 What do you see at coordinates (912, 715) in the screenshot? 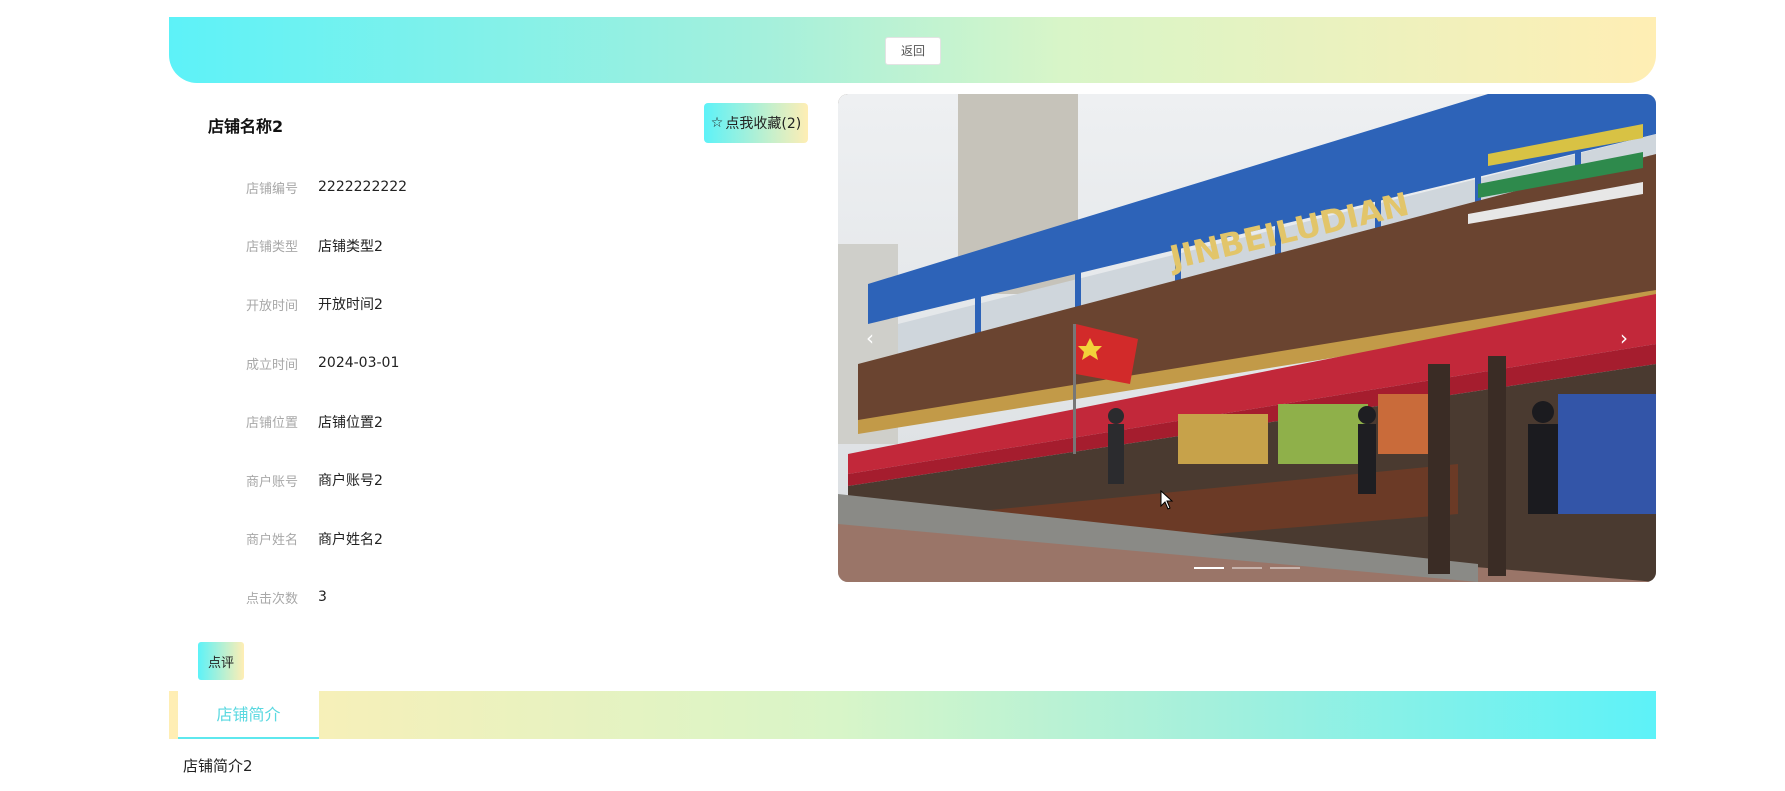
I see `detail-tab-bar: 店铺简介` at bounding box center [912, 715].